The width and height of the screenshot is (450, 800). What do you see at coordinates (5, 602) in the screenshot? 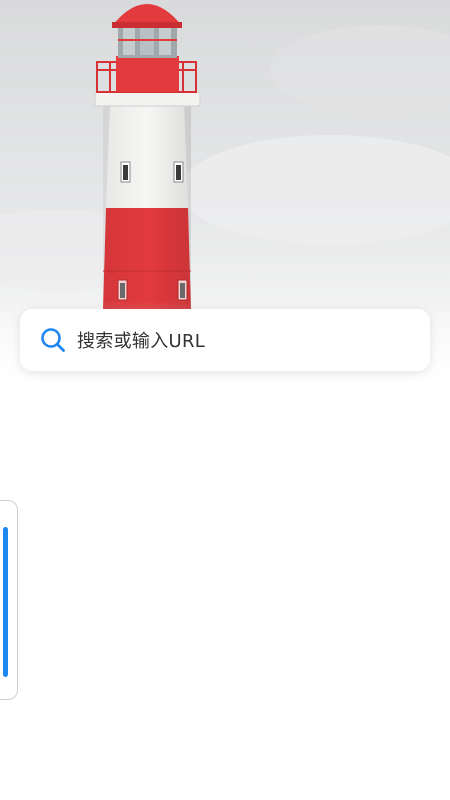
I see `side-handle-indicator` at bounding box center [5, 602].